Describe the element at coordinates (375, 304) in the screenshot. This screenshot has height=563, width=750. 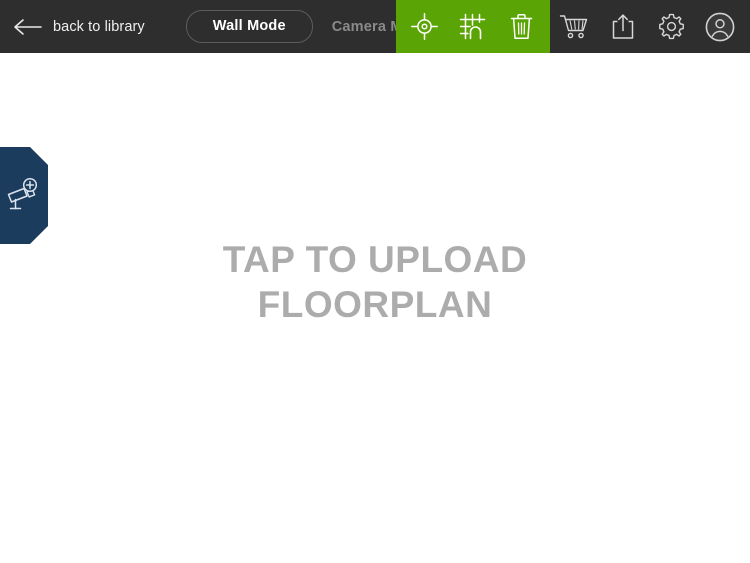
I see `upload-prompt-line-2: FLOORPLAN` at that location.